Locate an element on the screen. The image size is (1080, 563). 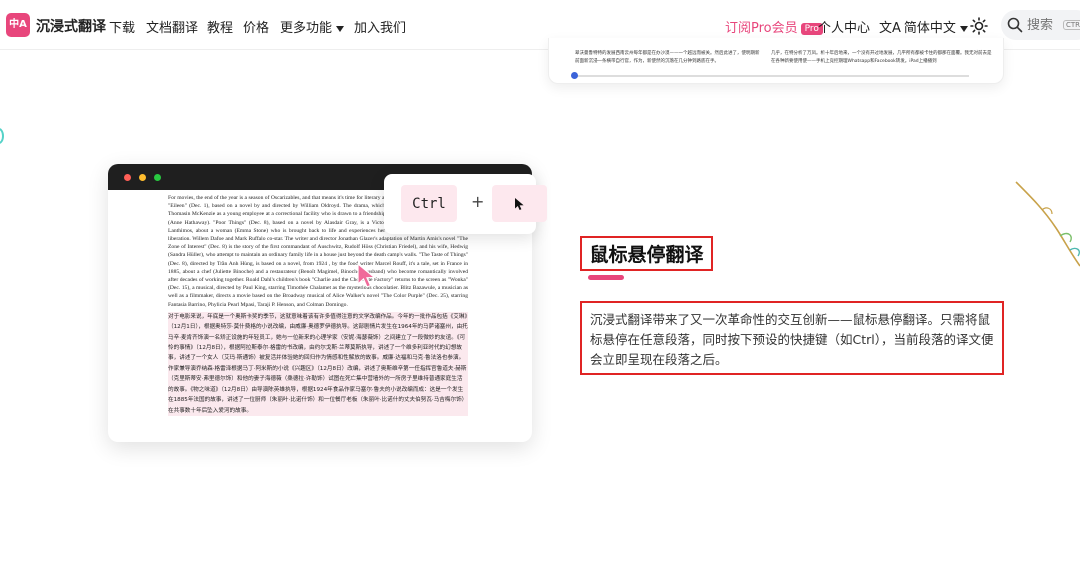
search-shortcut-hint: CTRL is located at coordinates (1071, 25).